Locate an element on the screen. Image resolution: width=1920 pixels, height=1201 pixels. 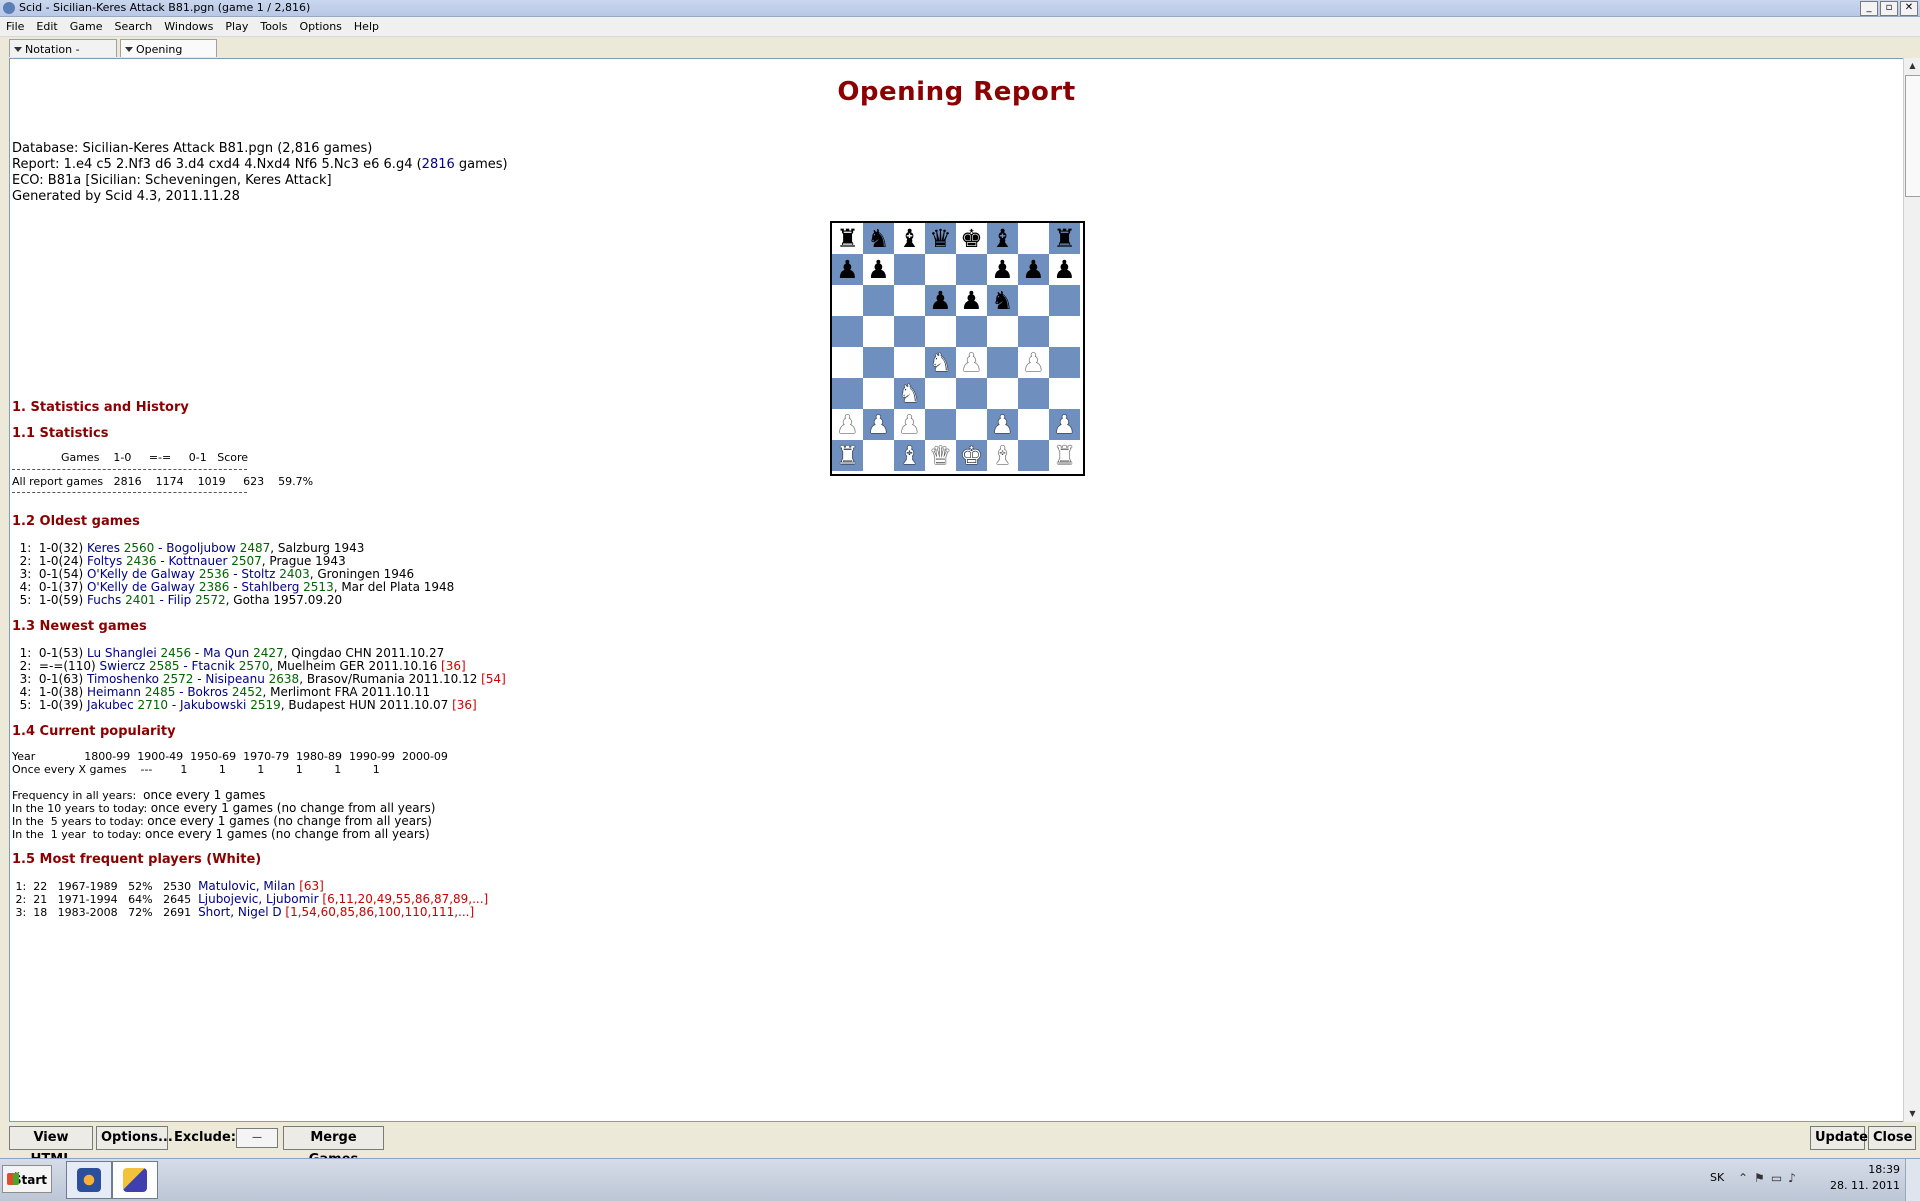
report-title: Opening Report is located at coordinates (956, 92).